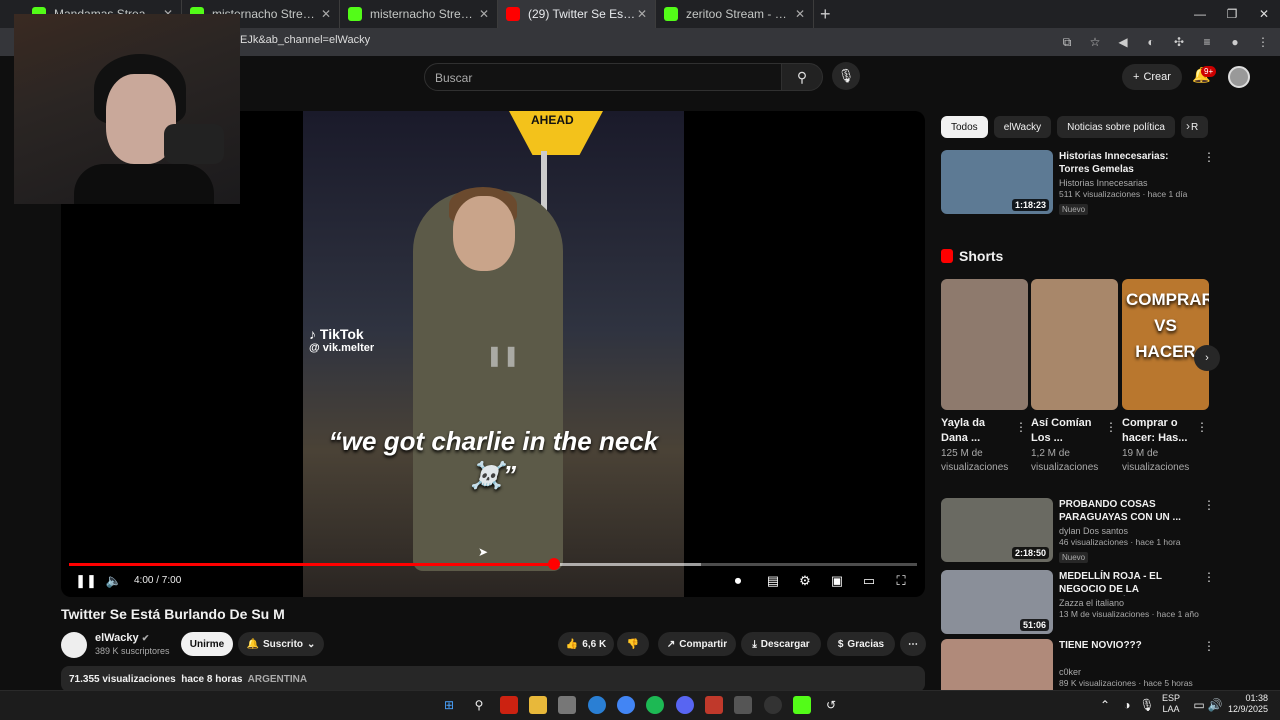 This screenshot has height=720, width=1280. What do you see at coordinates (626, 705) in the screenshot?
I see `chrome-icon` at bounding box center [626, 705].